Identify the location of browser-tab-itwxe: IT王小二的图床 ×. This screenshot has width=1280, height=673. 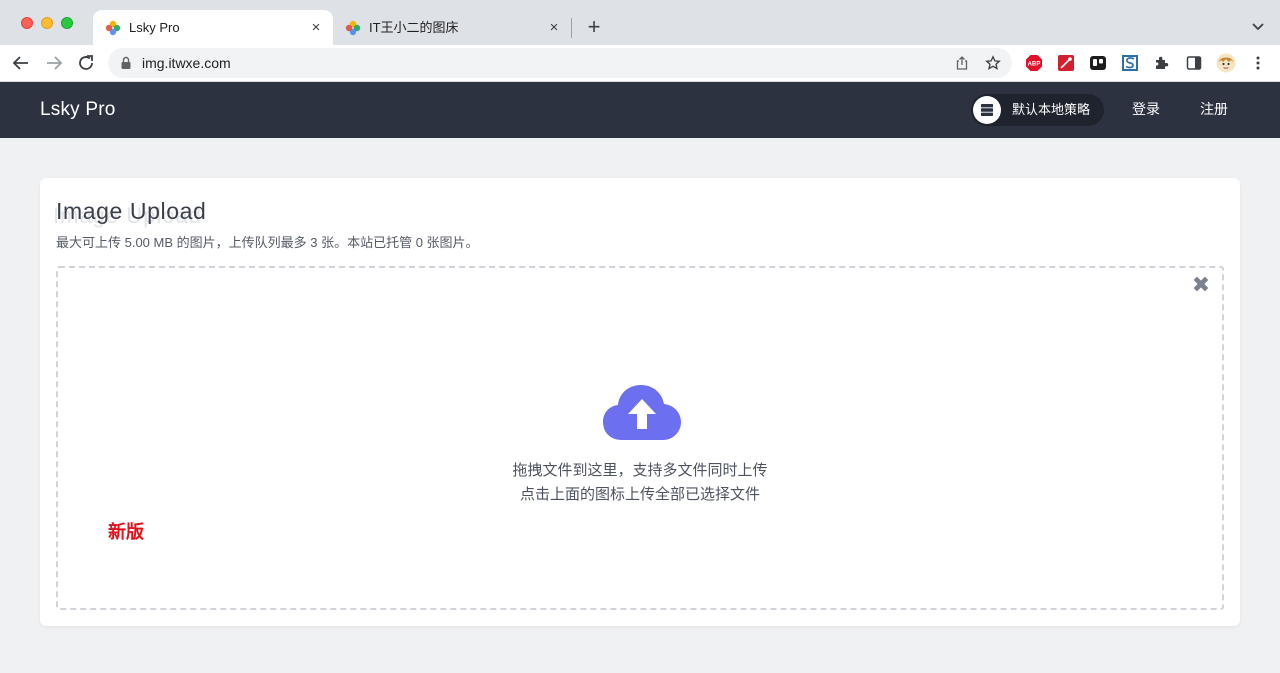
(452, 27).